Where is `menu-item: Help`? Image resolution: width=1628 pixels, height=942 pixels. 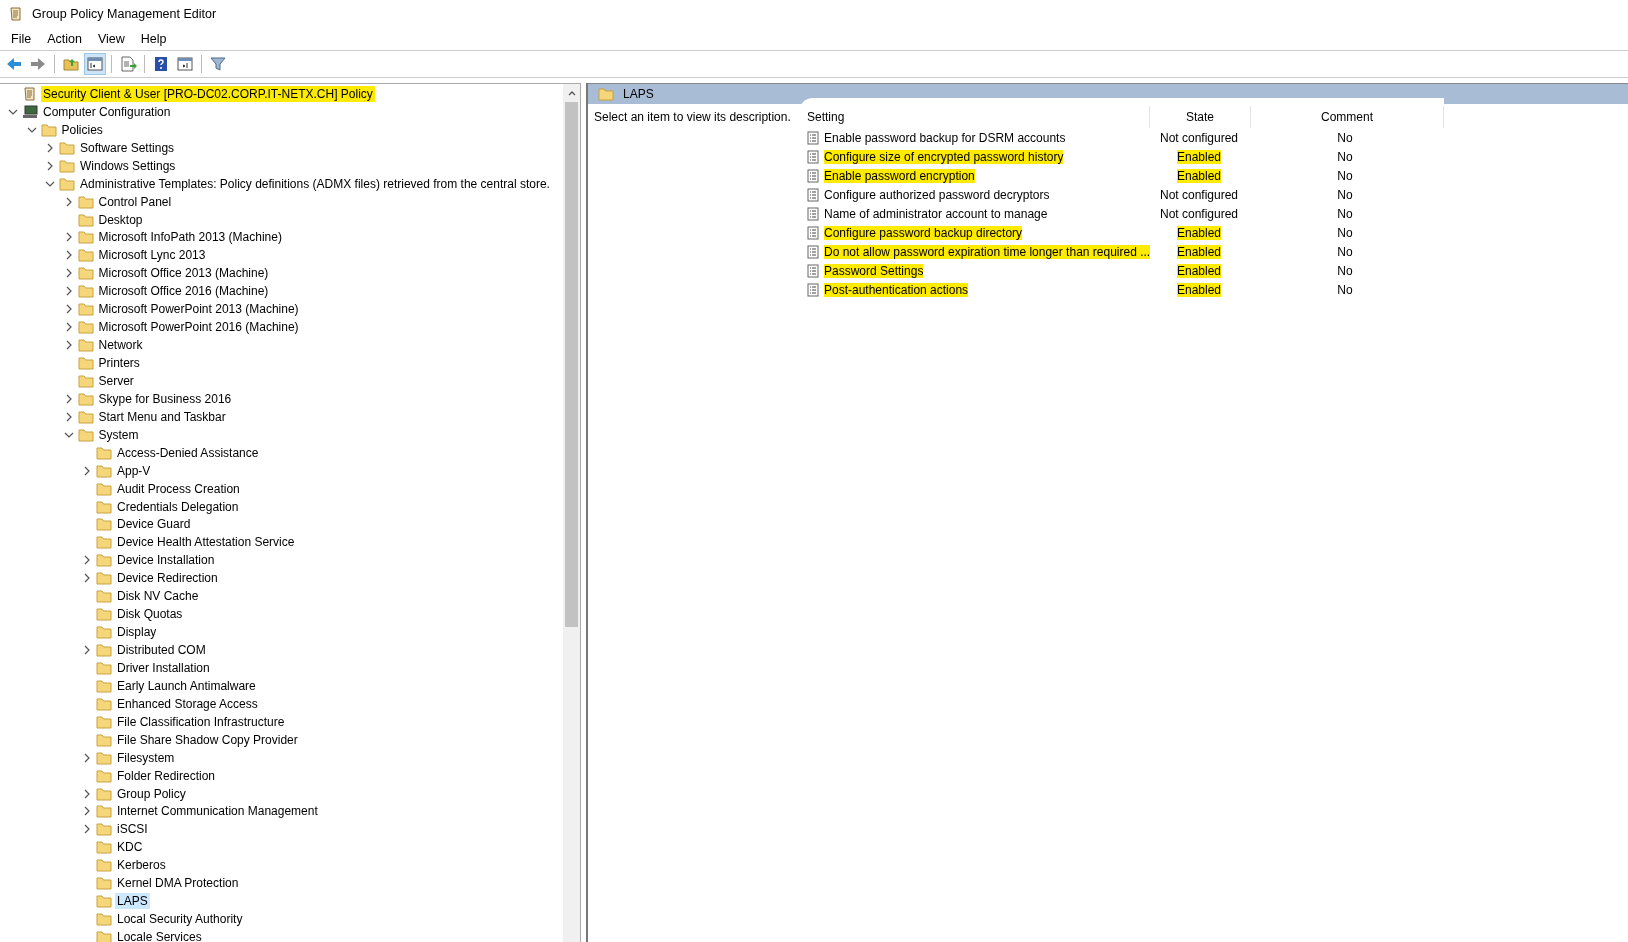
menu-item: Help is located at coordinates (153, 39).